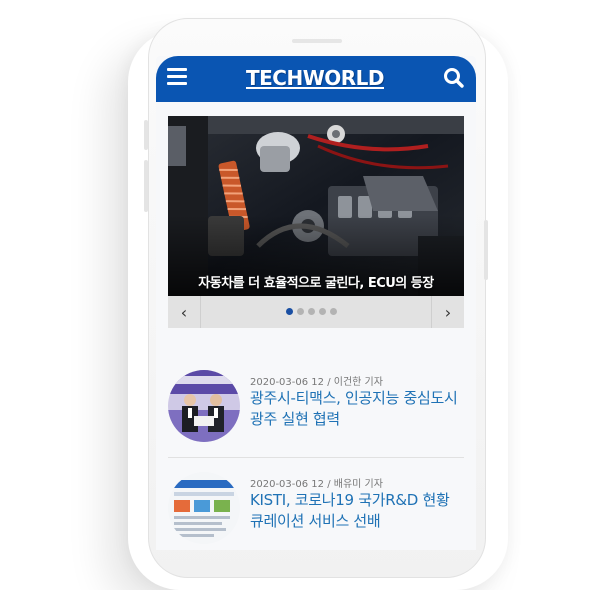 This screenshot has height=590, width=600. I want to click on news-meta: 2020-03-06 12 / 이건한 기자, so click(316, 382).